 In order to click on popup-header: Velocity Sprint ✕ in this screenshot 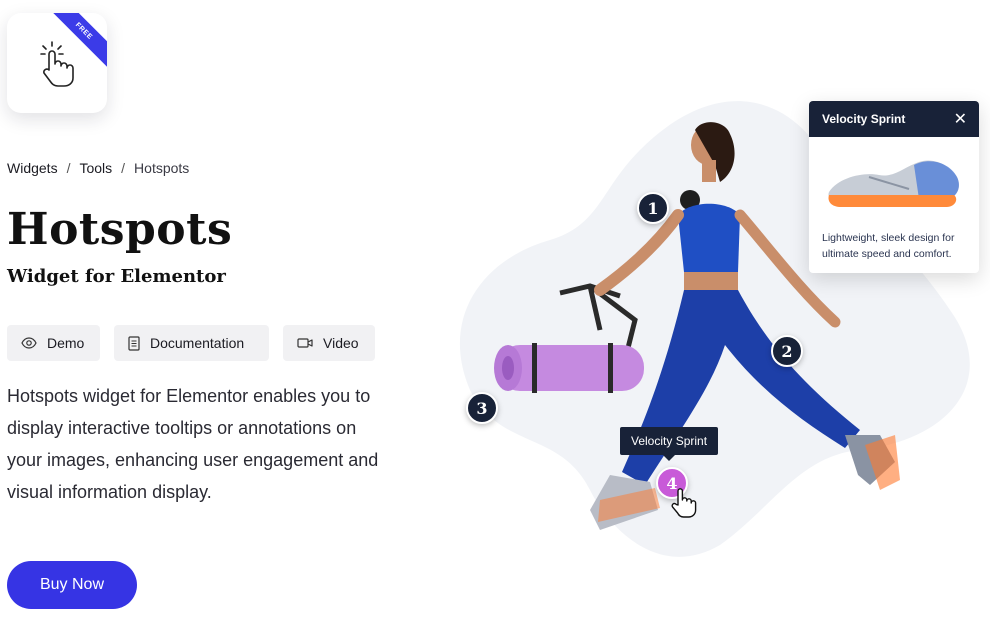, I will do `click(894, 119)`.